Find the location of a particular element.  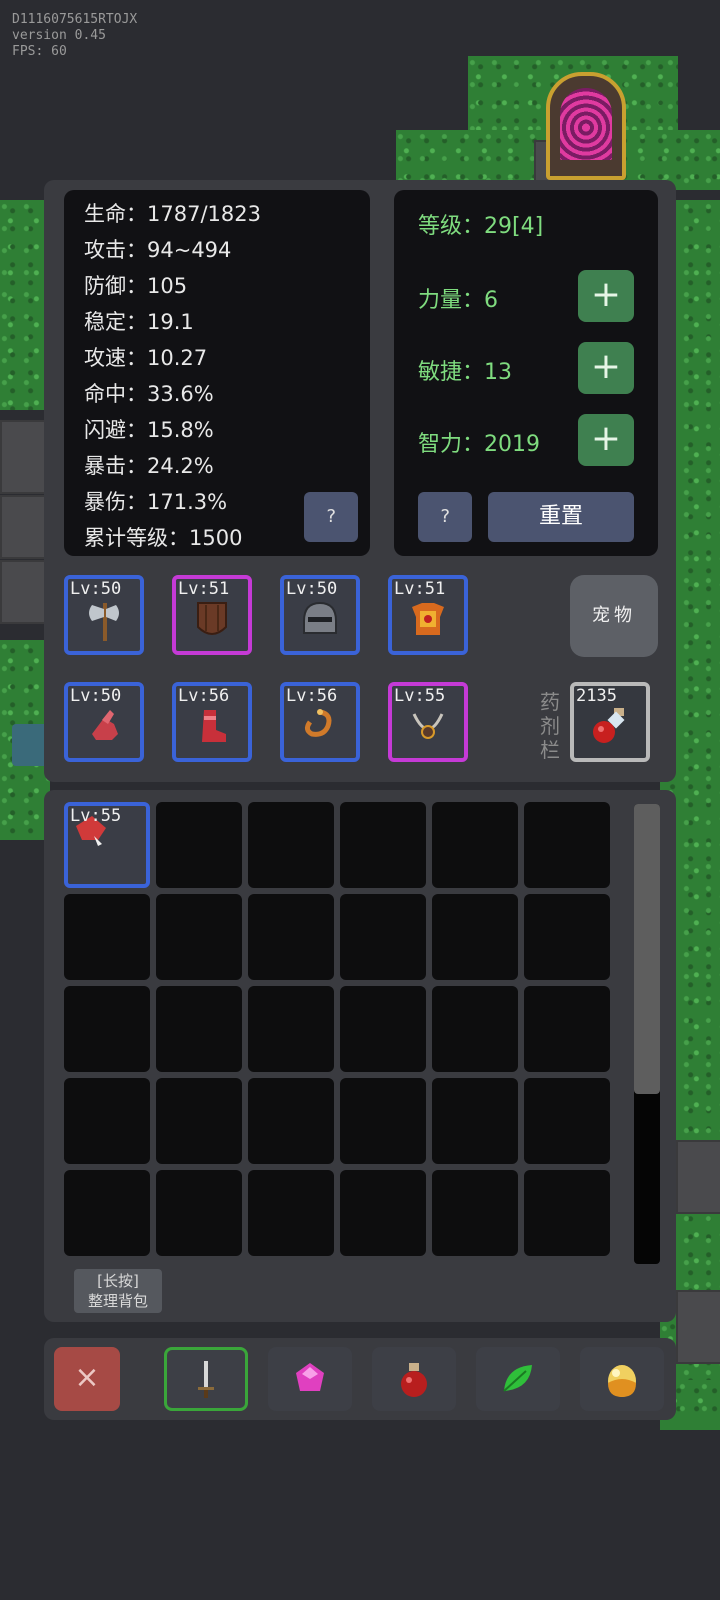

gloves-icon is located at coordinates (105, 725).